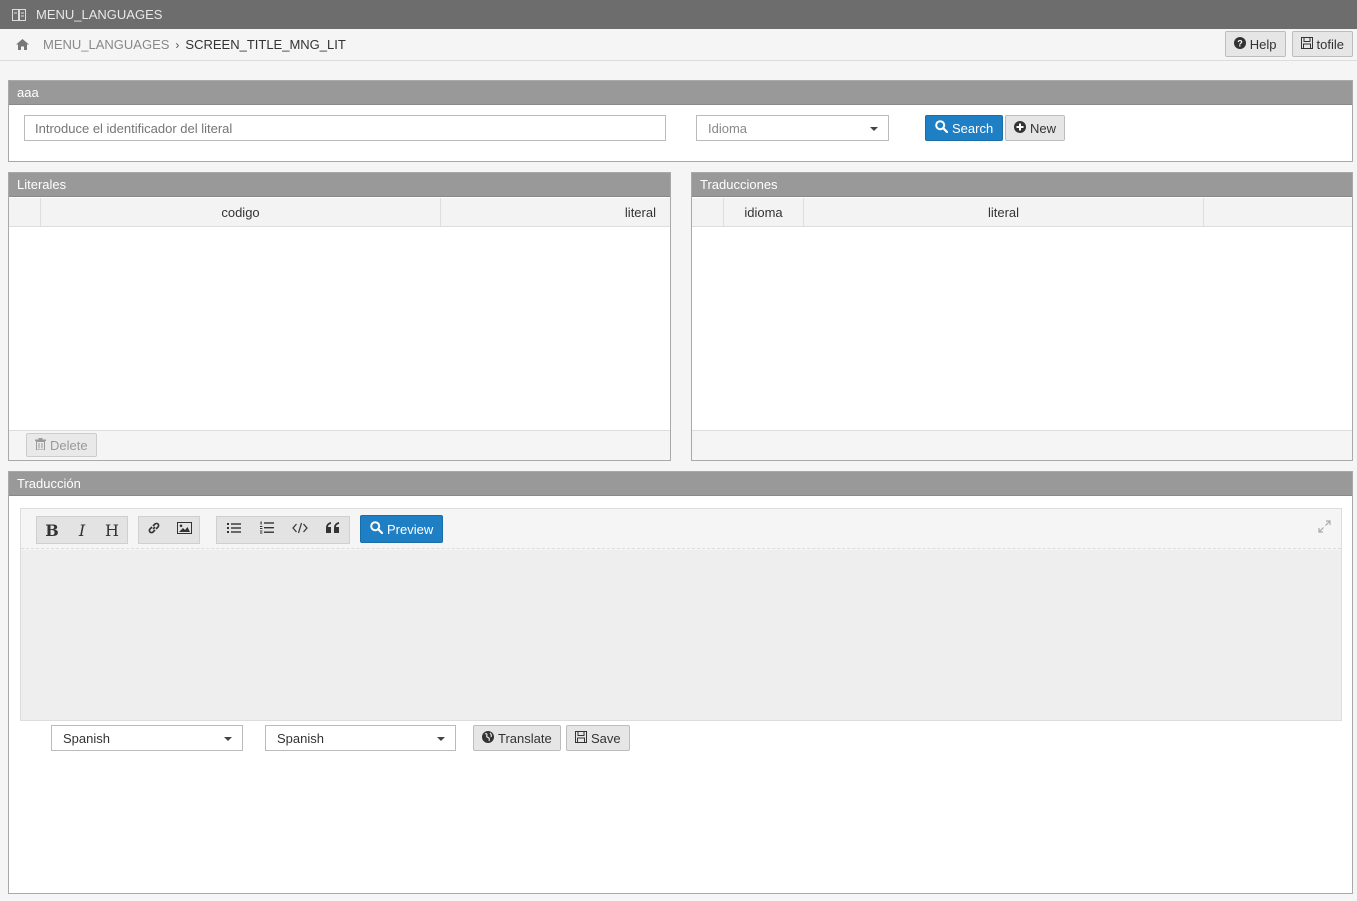  I want to click on traduccion-panel-header: Traducción, so click(680, 484).